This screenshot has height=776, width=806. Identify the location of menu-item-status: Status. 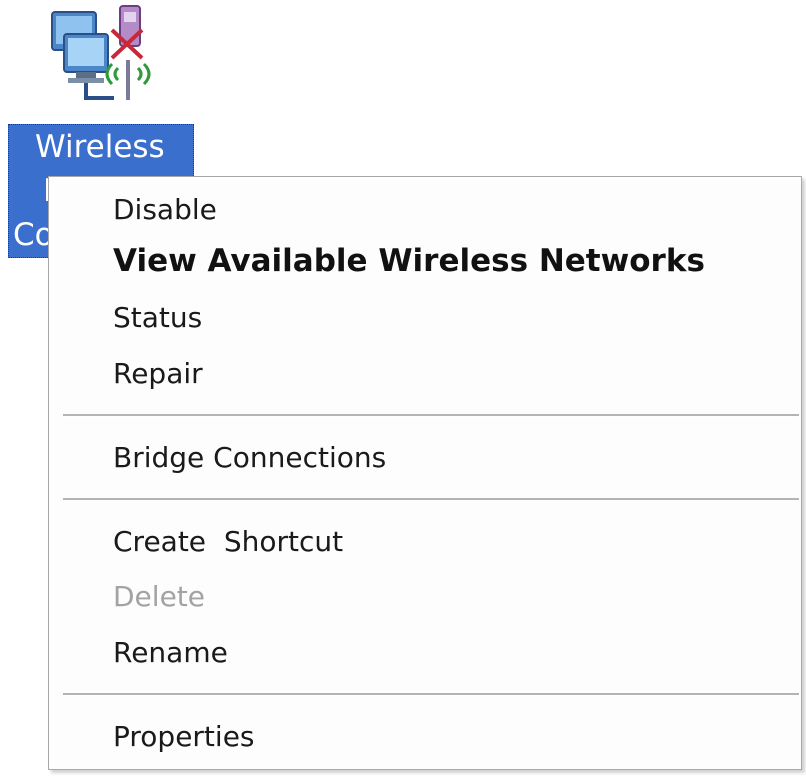
(157, 317).